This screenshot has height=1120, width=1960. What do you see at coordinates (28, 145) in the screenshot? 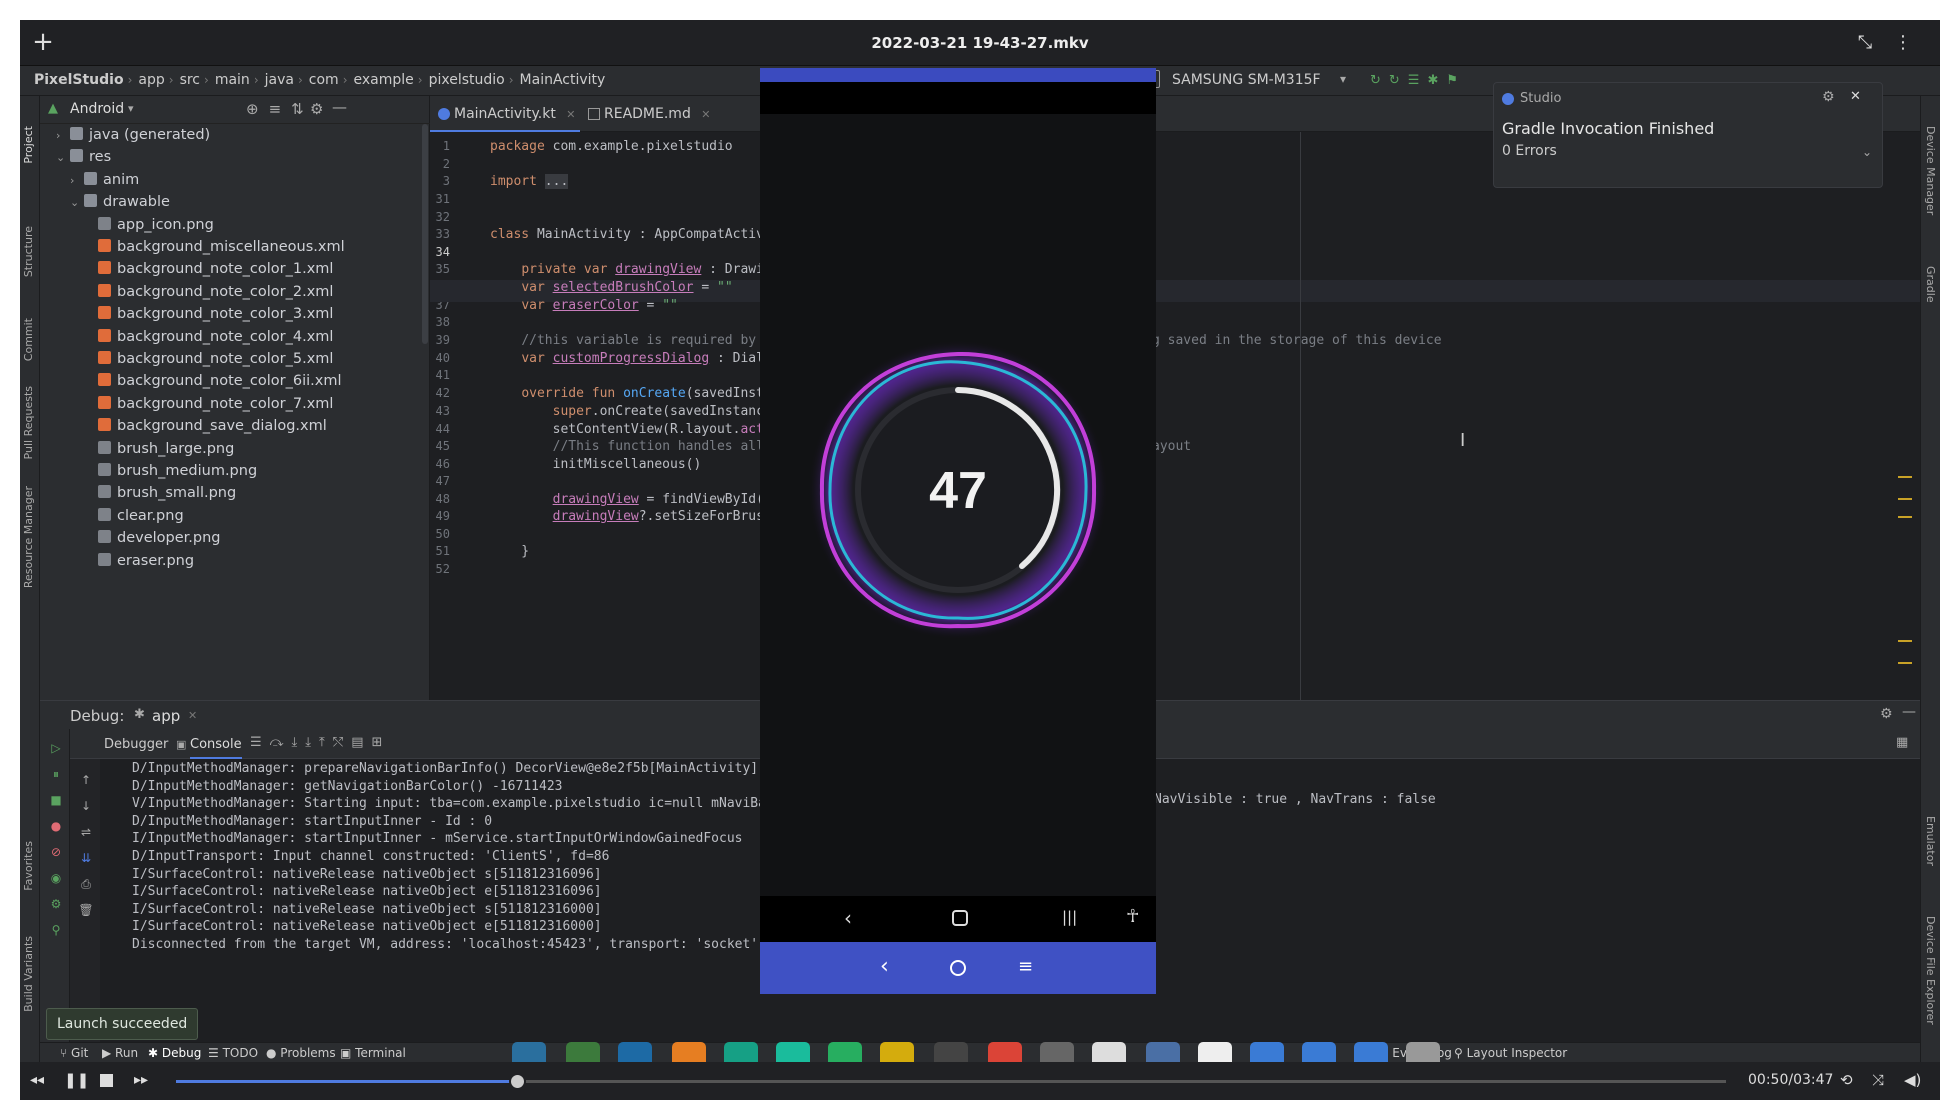
I see `tab-project: Project` at bounding box center [28, 145].